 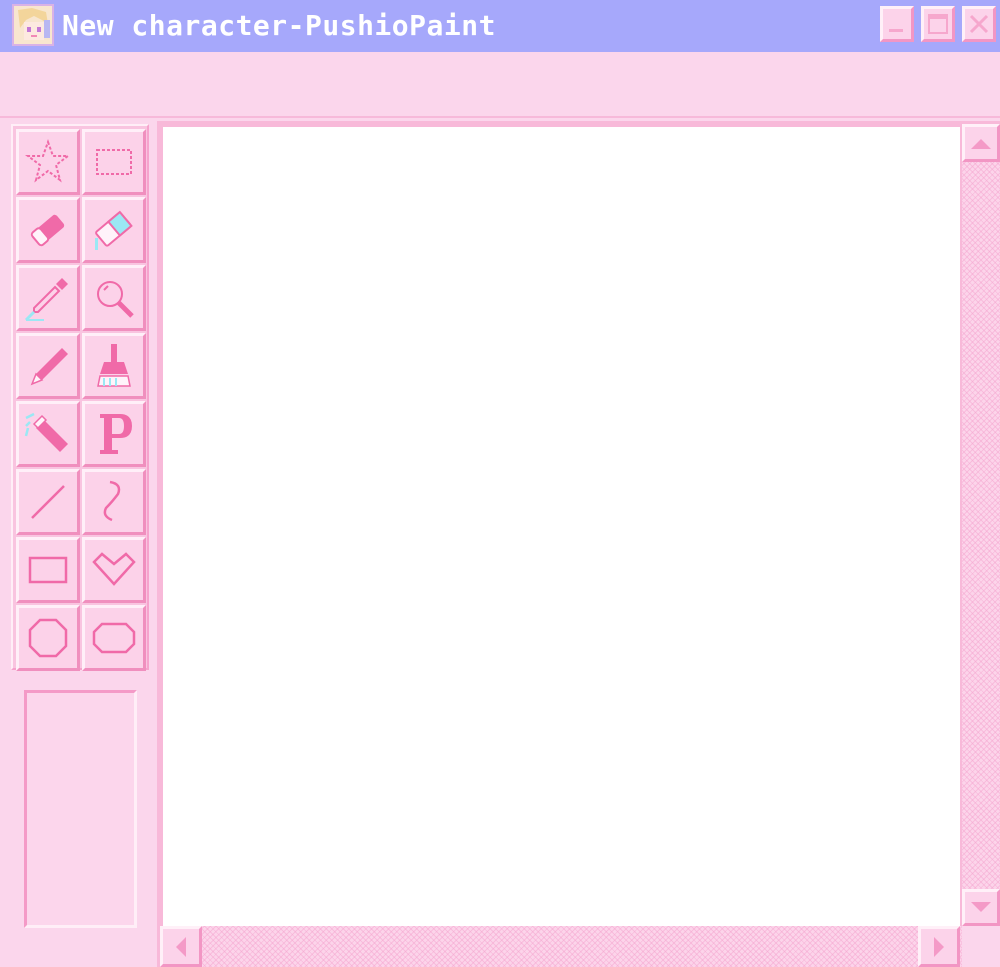 I want to click on vertical-scrollbar, so click(x=981, y=525).